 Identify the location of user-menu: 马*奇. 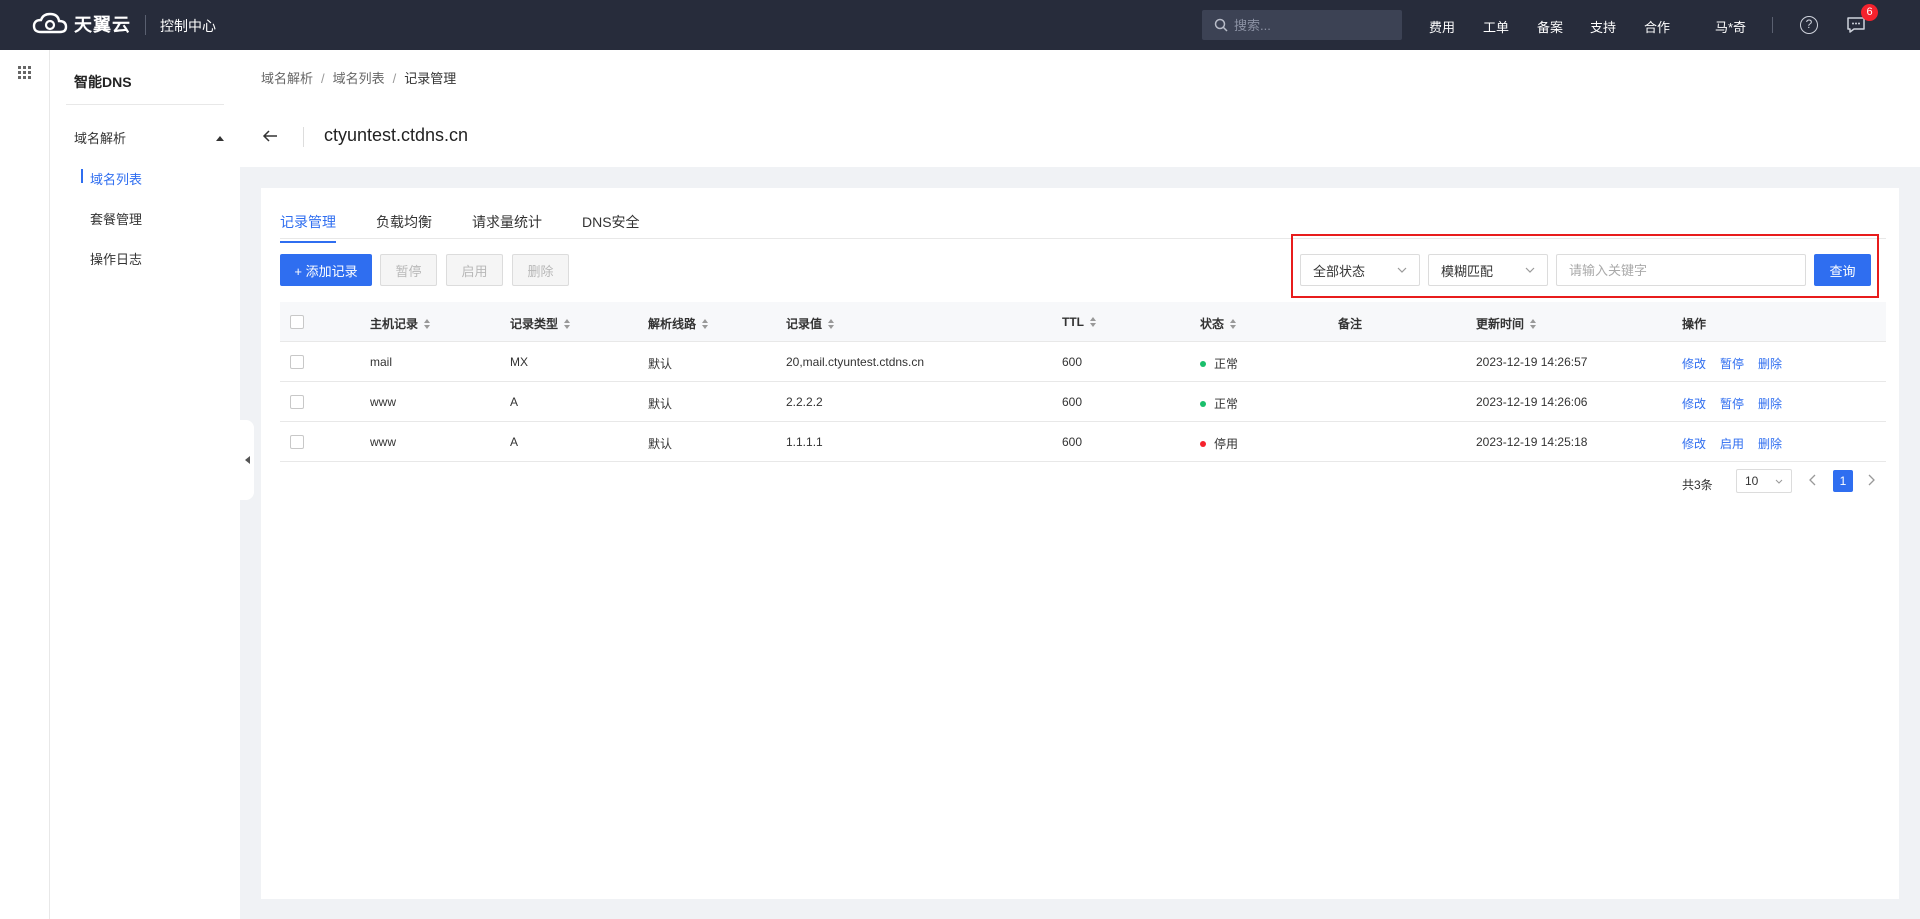
(1730, 26).